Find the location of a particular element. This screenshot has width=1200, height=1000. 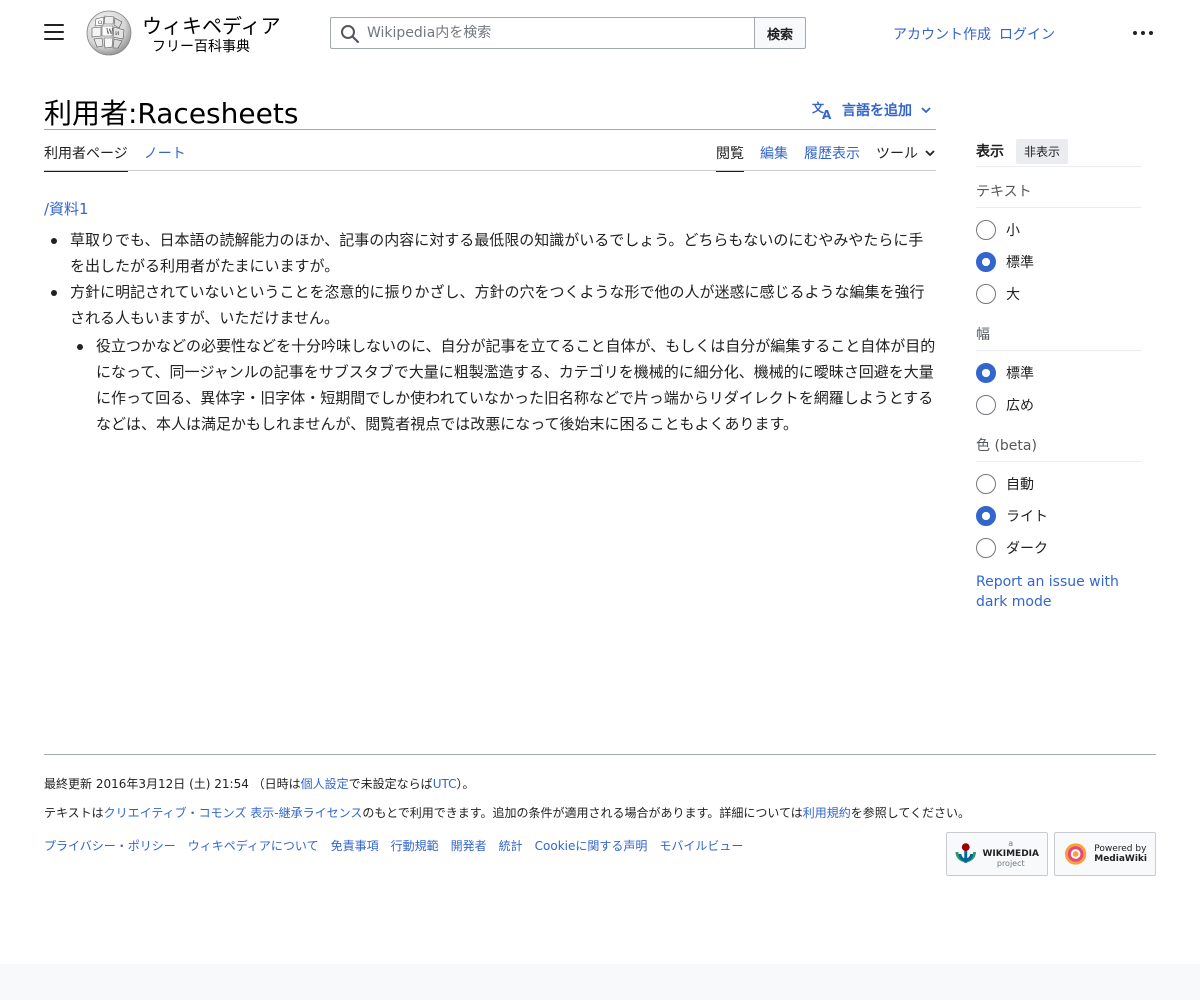

color-option: ライト is located at coordinates (1058, 516).